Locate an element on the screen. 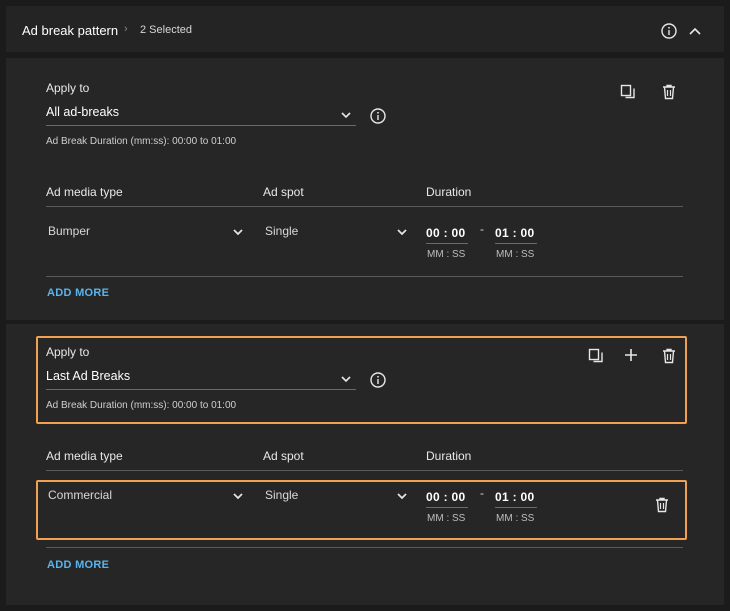  media-type-select: Commercial is located at coordinates (80, 495).